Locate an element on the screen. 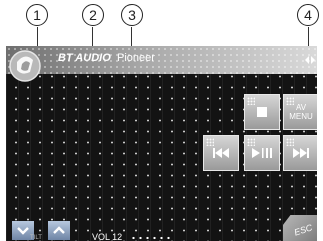 This screenshot has height=241, width=323. callout-number: 1 is located at coordinates (37, 15).